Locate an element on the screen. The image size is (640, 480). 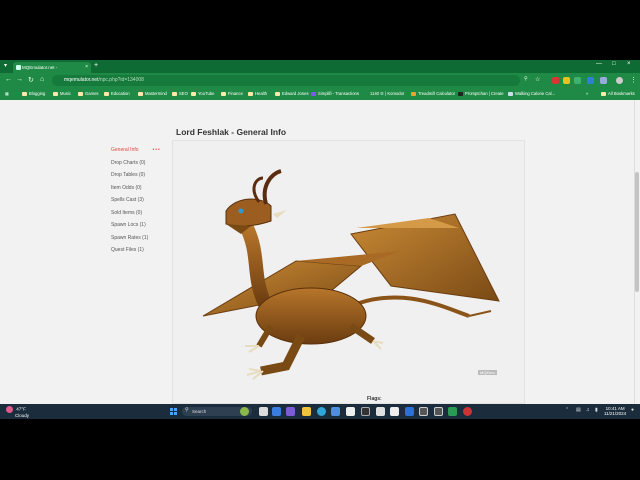
menu-quest-files: Quest Files (1) is located at coordinates (141, 250).